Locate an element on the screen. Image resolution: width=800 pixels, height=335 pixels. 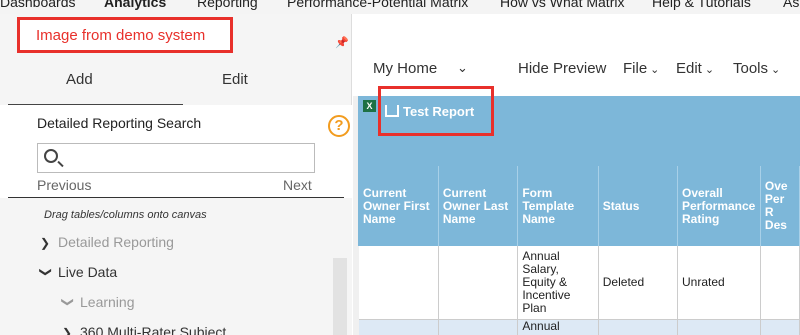
file-menu: File ⌄ is located at coordinates (641, 68).